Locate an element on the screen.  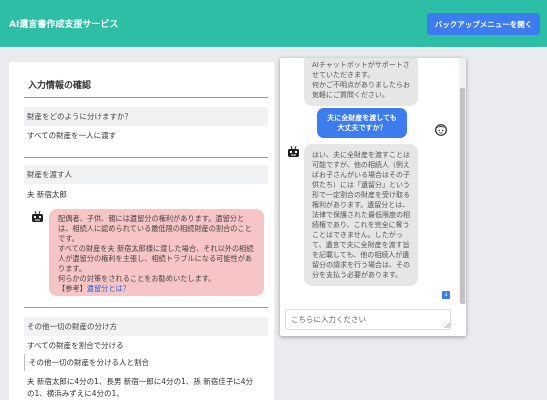
chat-scroll-thumb is located at coordinates (462, 196).